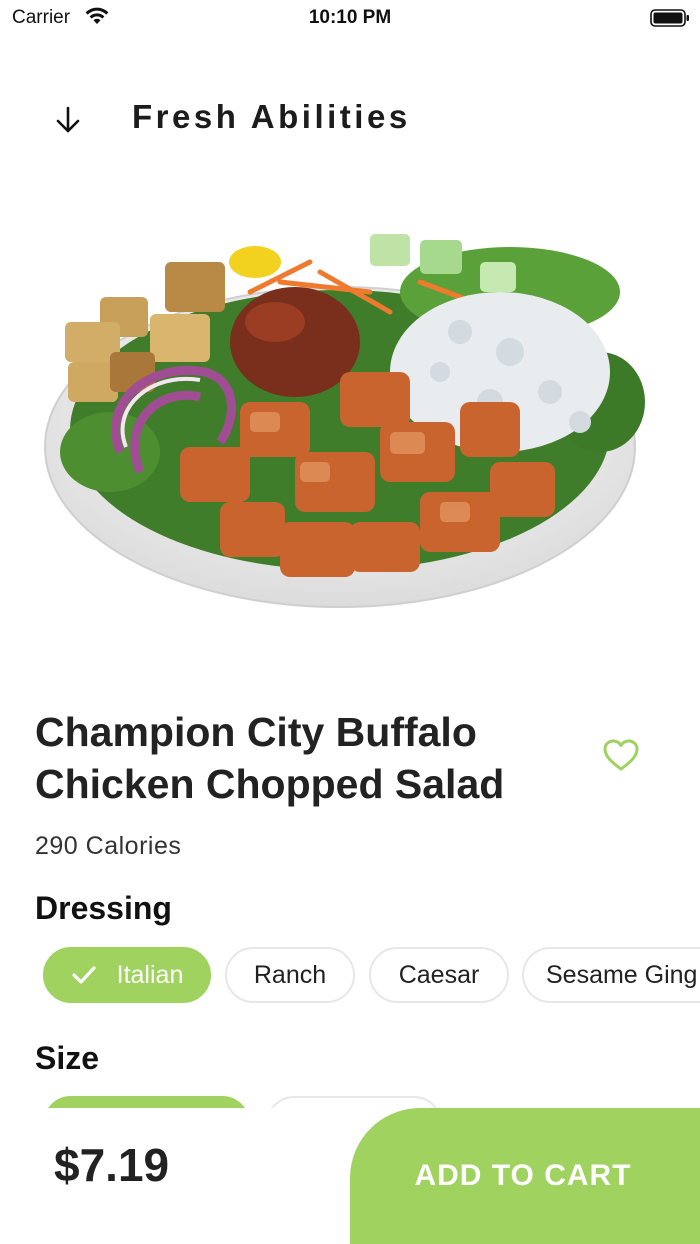 The height and width of the screenshot is (1244, 700). I want to click on header: Fresh Abilities, so click(350, 118).